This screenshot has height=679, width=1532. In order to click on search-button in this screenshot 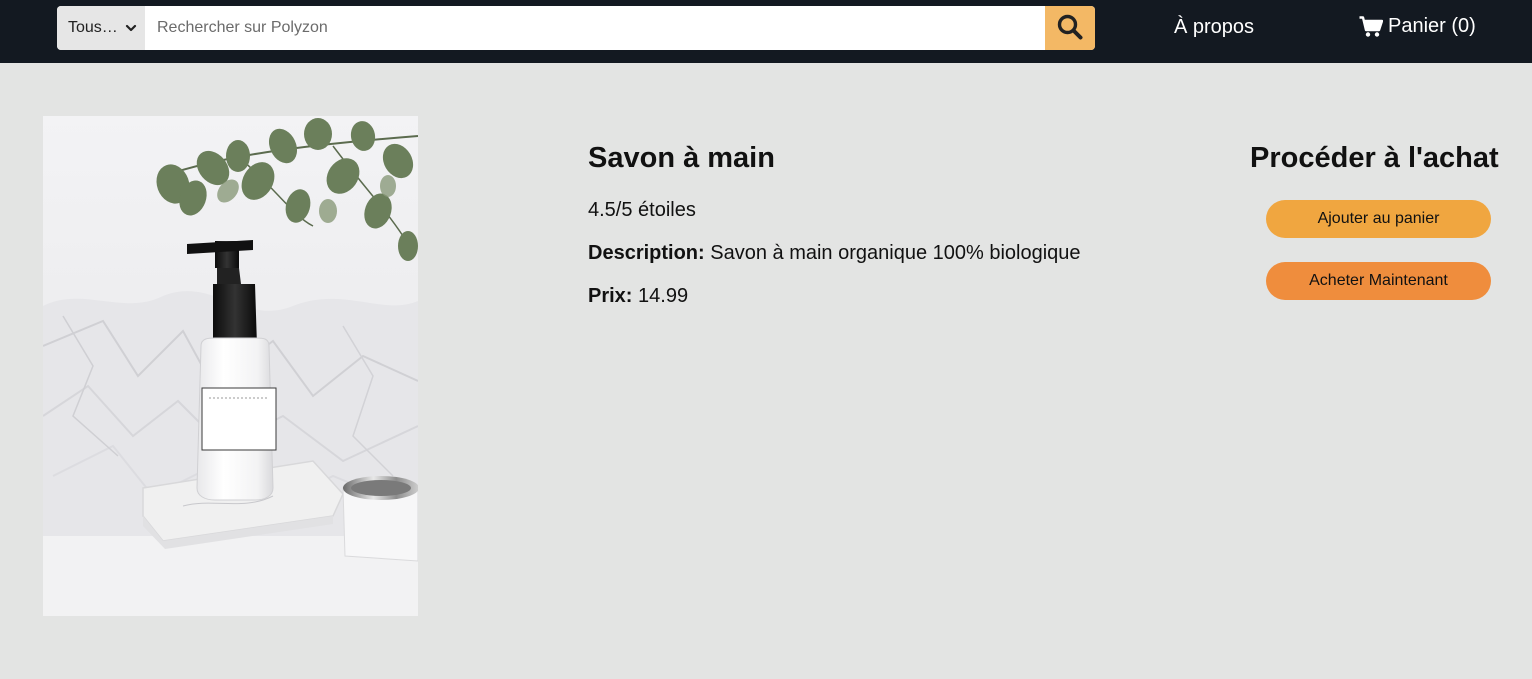, I will do `click(1070, 28)`.